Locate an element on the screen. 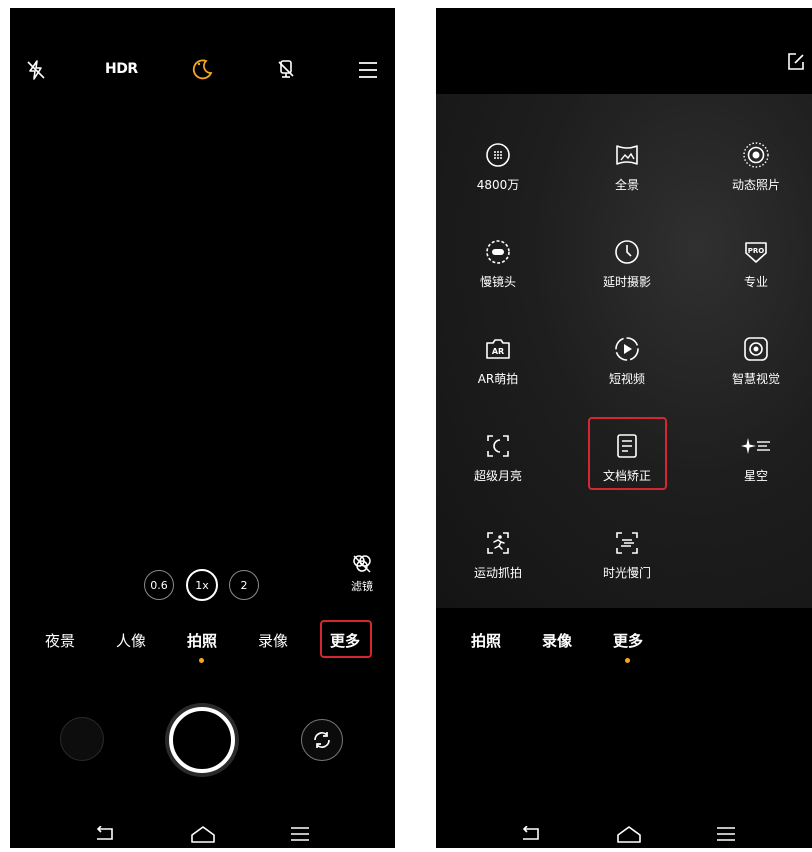 This screenshot has height=852, width=812. mode-item-label: 延时摄影 is located at coordinates (626, 282).